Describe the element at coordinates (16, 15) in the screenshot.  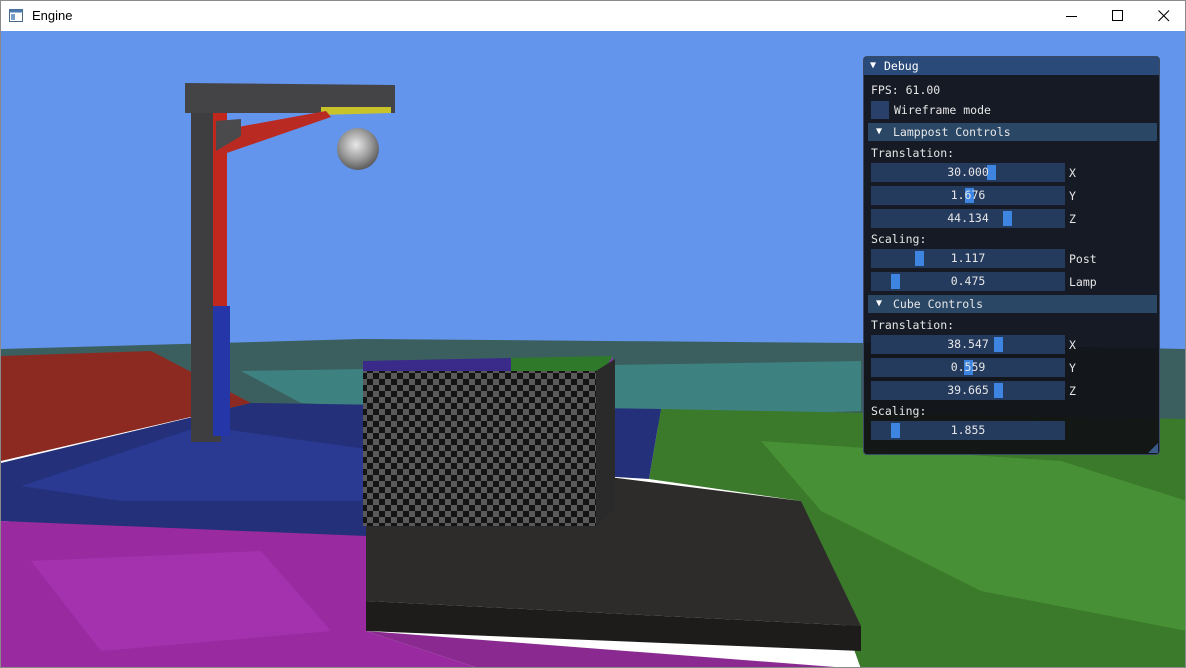
I see `app-icon` at that location.